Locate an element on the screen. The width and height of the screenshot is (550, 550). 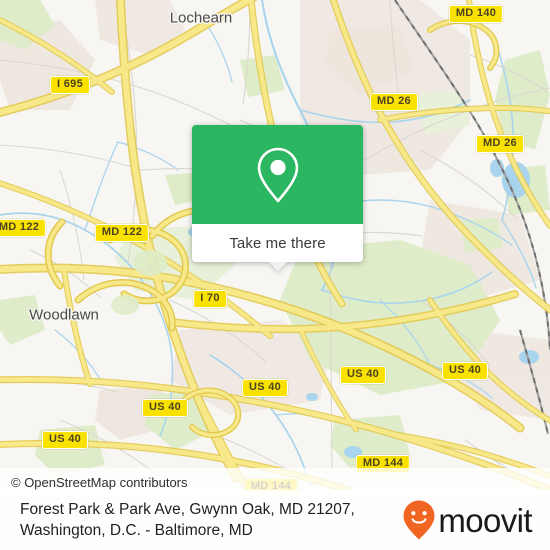
location-title-line2: Washington, D.C. - Baltimore, MD is located at coordinates (136, 530).